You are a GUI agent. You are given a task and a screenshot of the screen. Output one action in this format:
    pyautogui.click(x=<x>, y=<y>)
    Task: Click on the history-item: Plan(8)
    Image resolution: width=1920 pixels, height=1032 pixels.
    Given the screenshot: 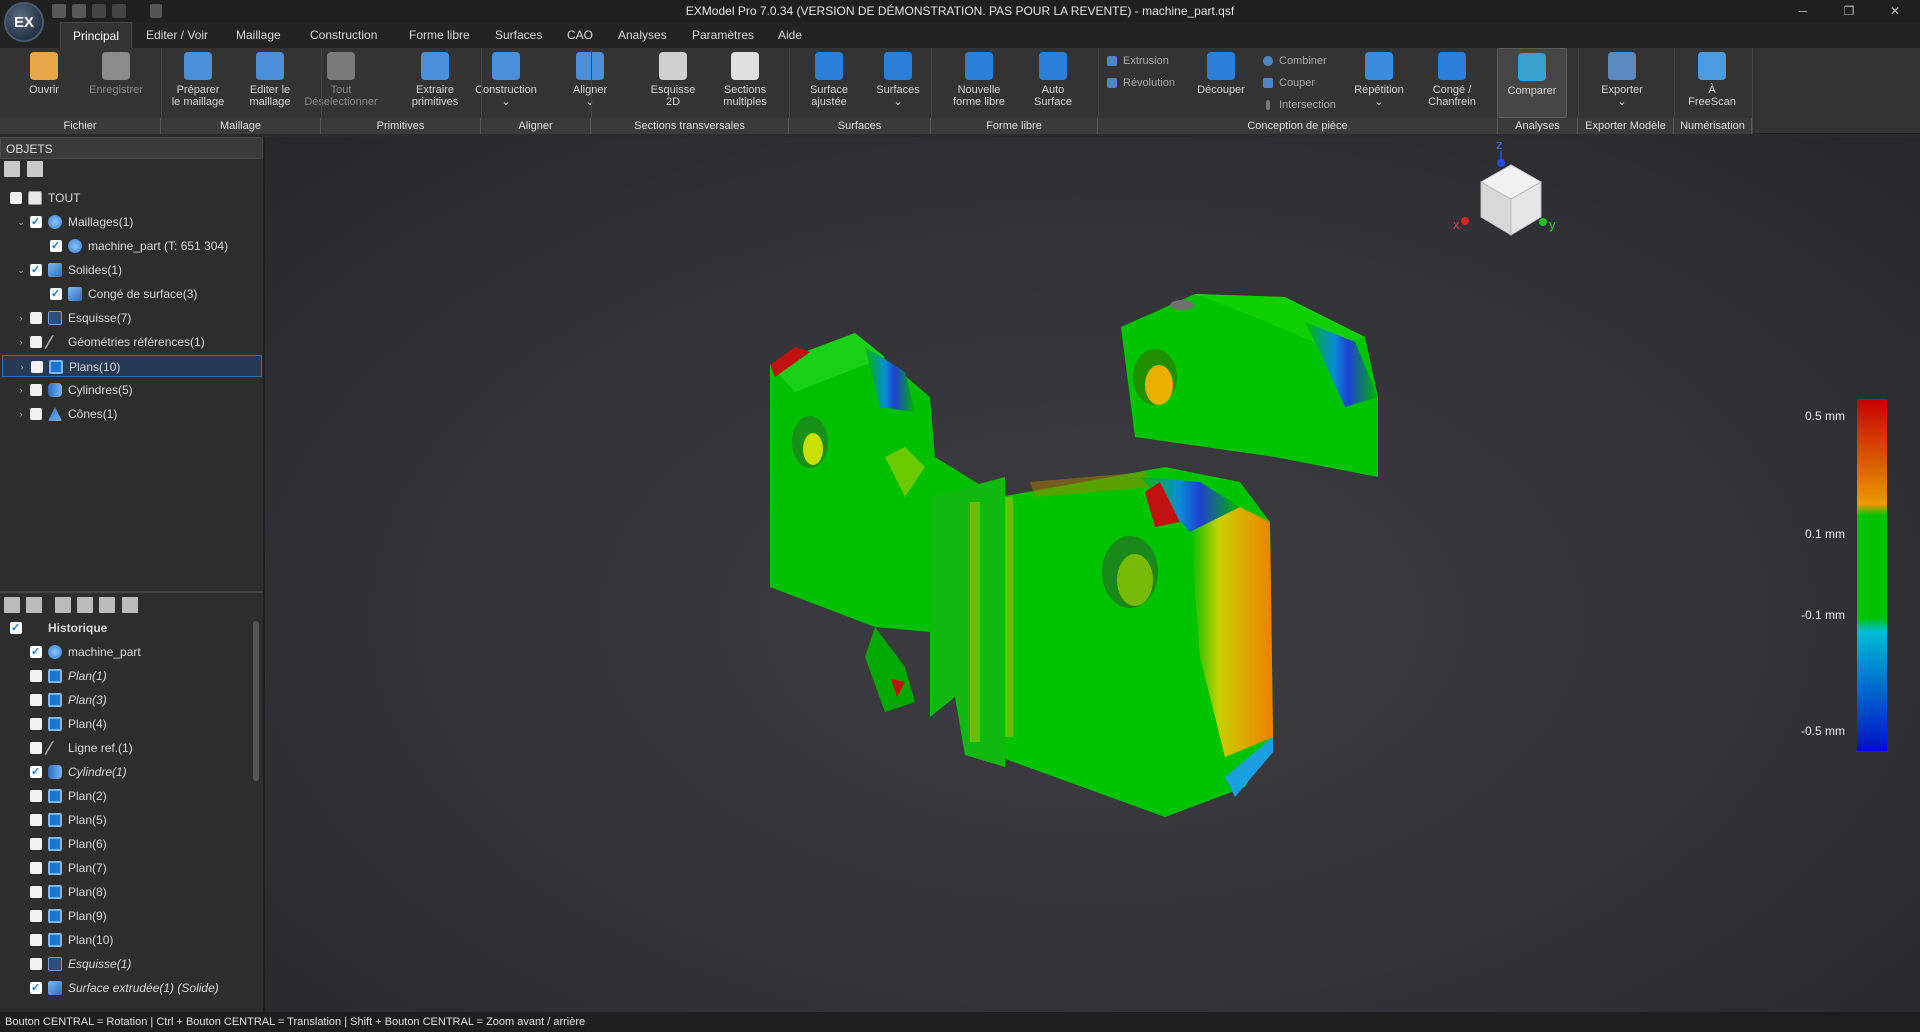 What is the action you would take?
    pyautogui.click(x=132, y=892)
    